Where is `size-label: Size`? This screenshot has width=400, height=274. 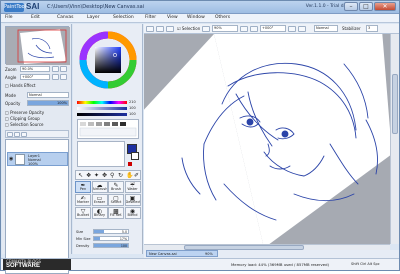 size-label: Size is located at coordinates (80, 232).